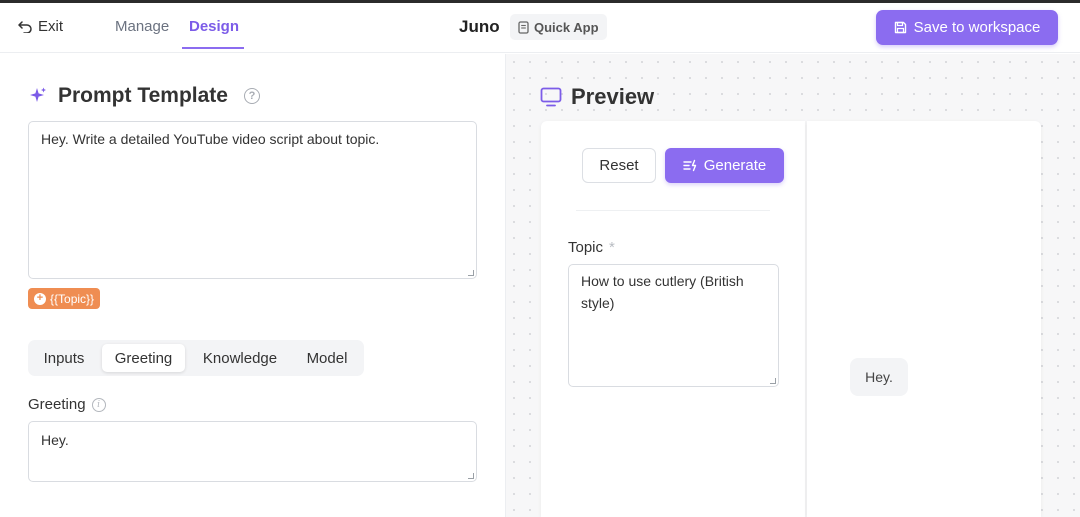 The width and height of the screenshot is (1080, 517). I want to click on save-to-workspace-button: Save to workspace, so click(967, 27).